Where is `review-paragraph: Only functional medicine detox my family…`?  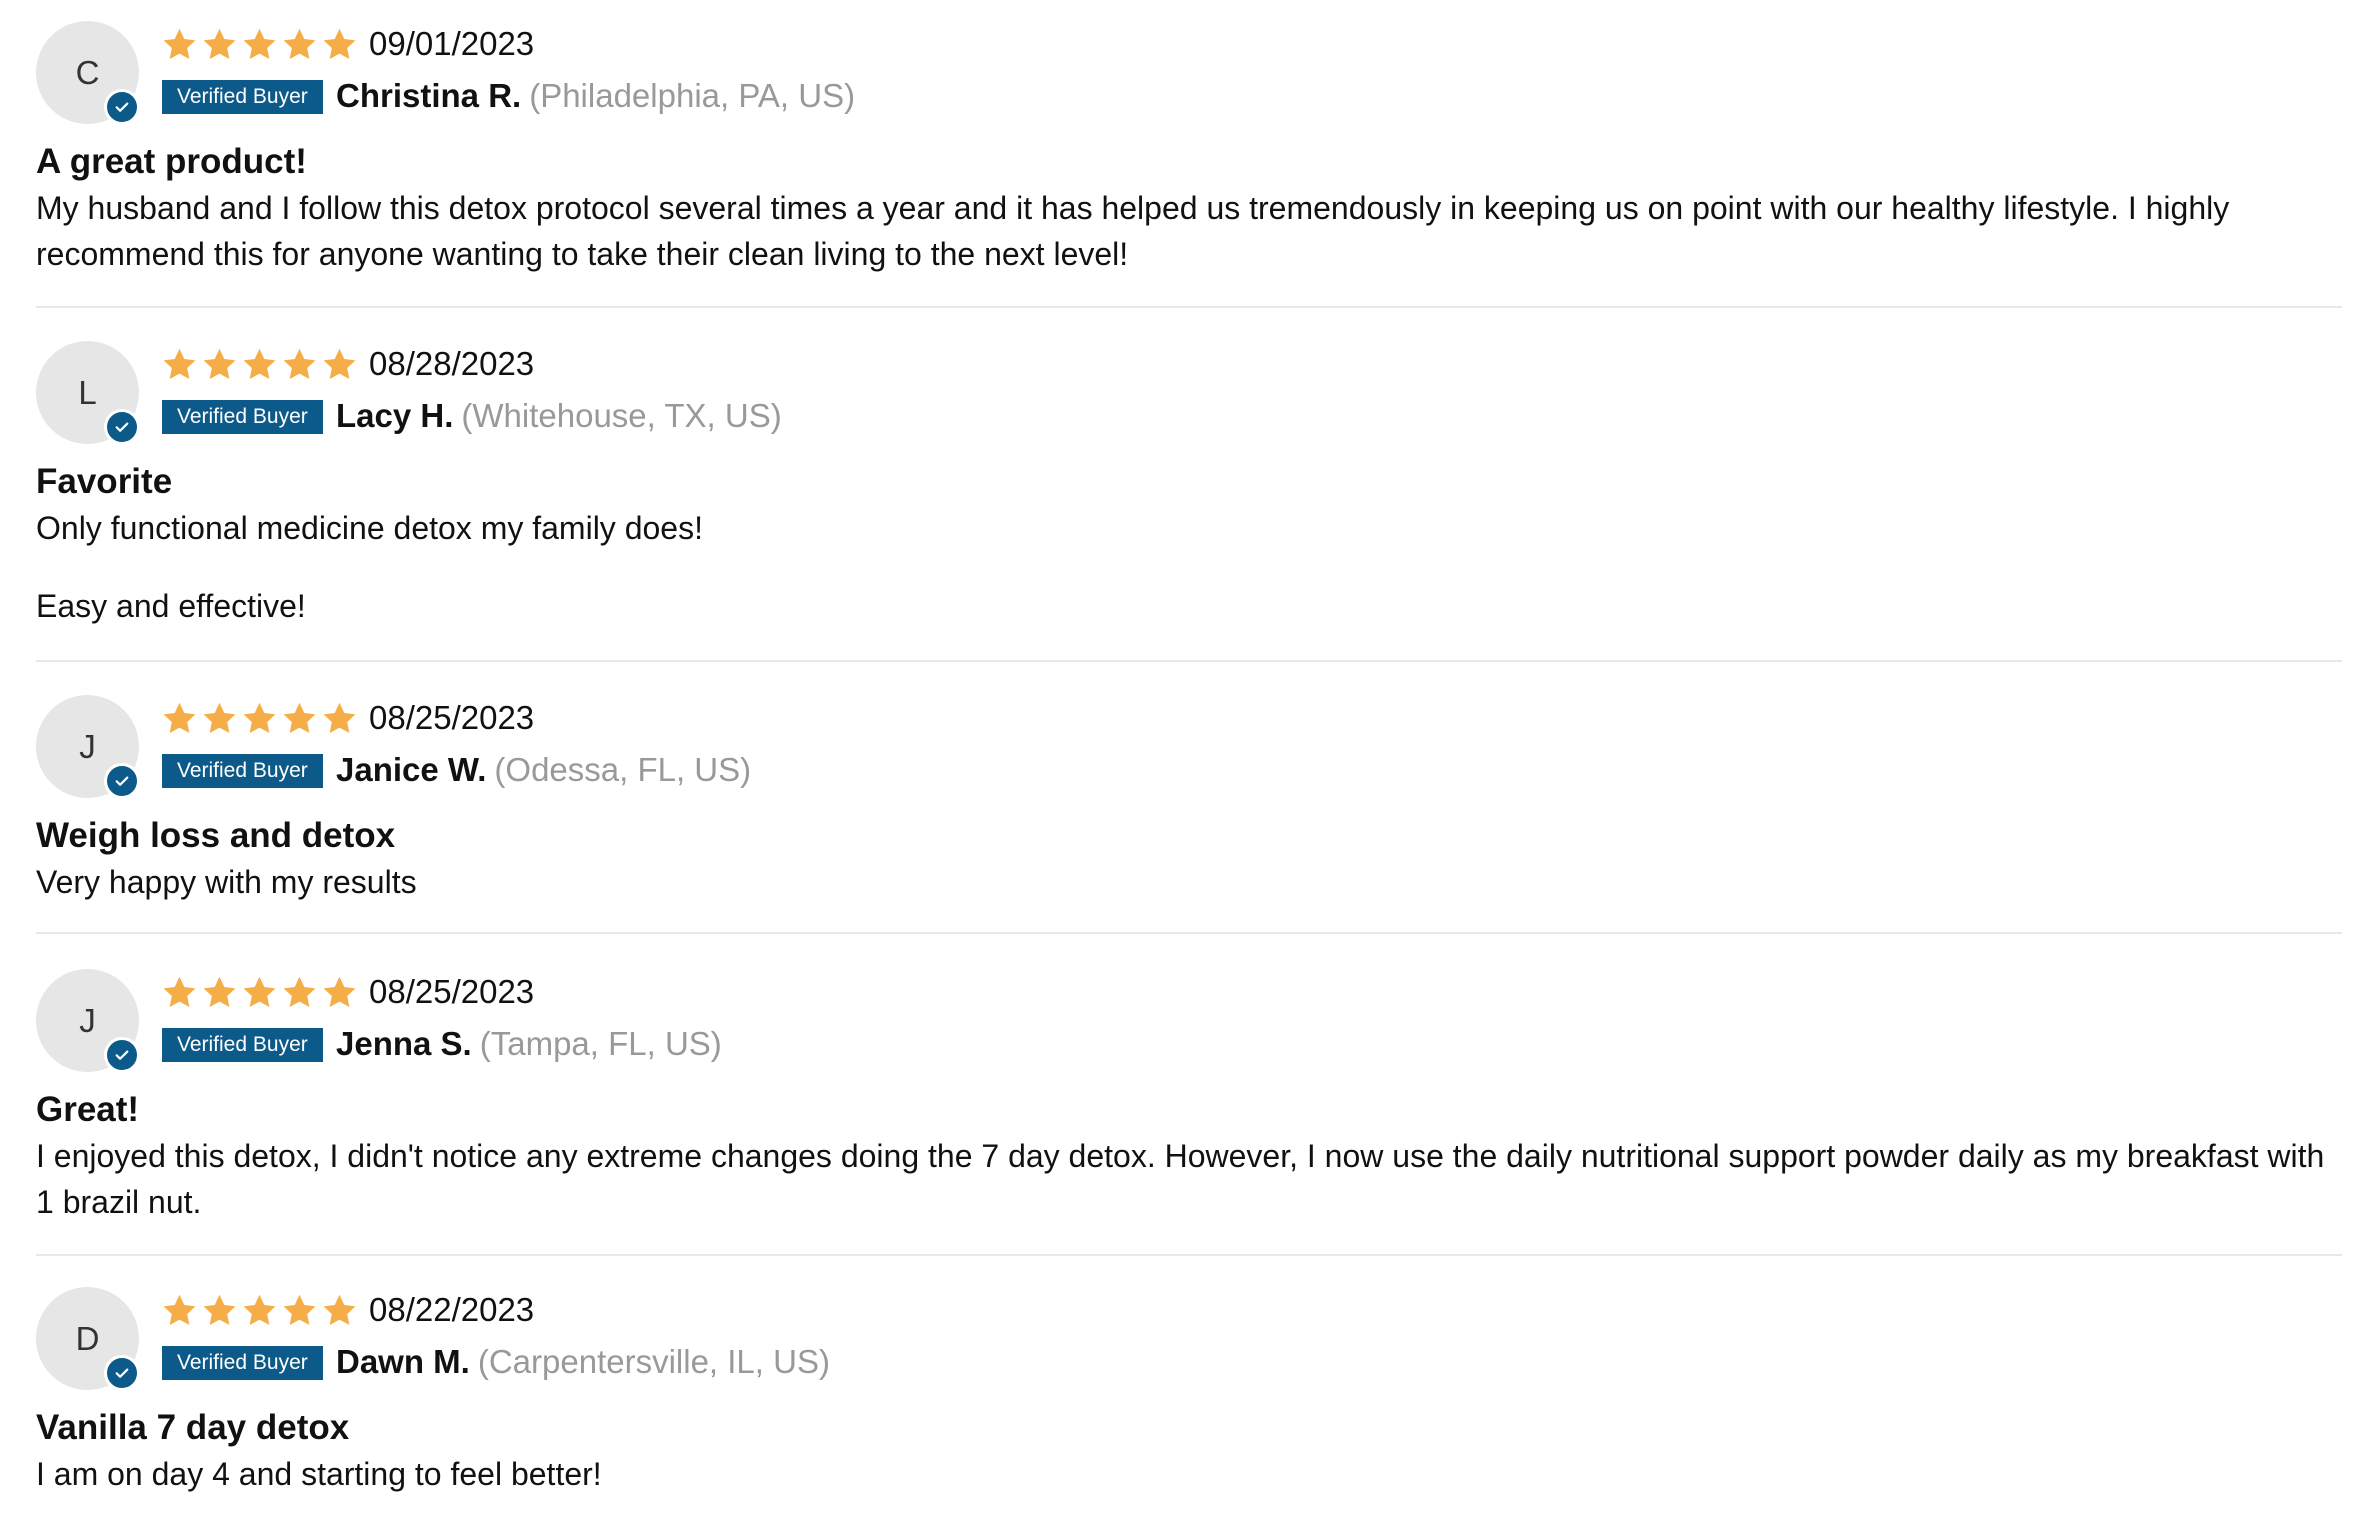
review-paragraph: Only functional medicine detox my family… is located at coordinates (369, 528).